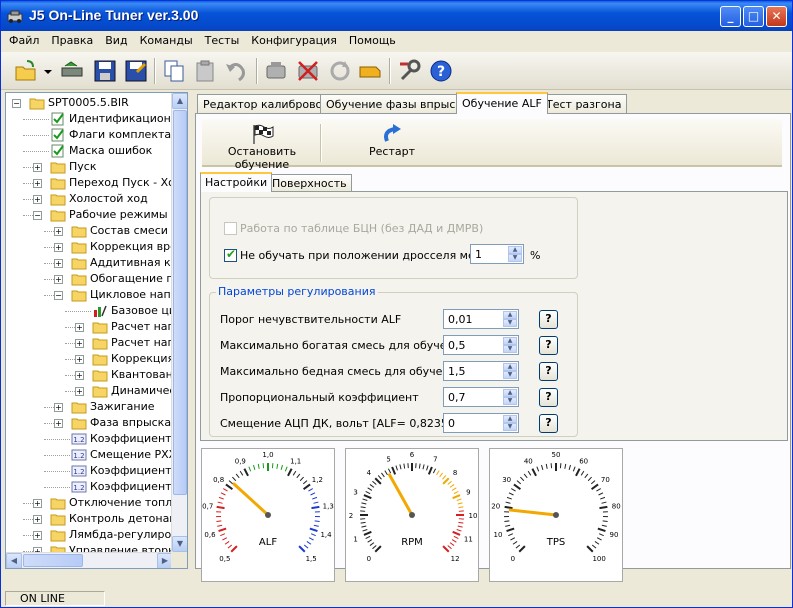 The image size is (793, 608). I want to click on tree-item: +Отключение топливоподачи, so click(96, 503).